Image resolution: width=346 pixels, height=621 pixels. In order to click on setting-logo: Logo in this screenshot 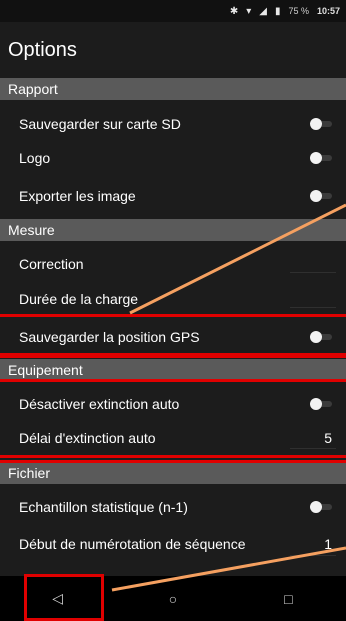, I will do `click(173, 157)`.